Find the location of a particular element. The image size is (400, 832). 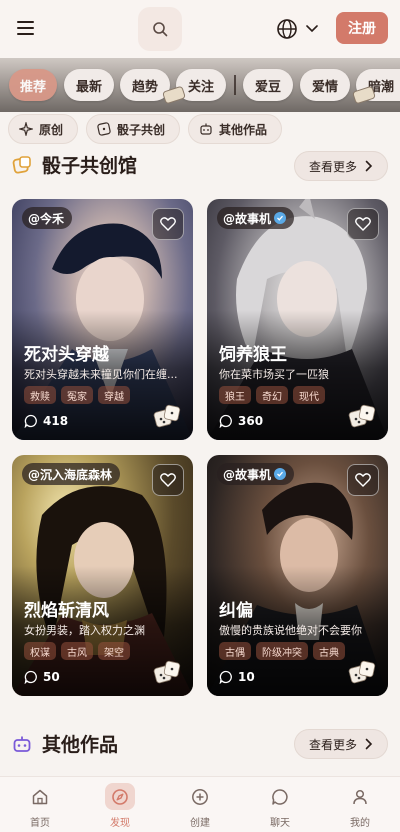

card-title: 纠偏 is located at coordinates (236, 611).